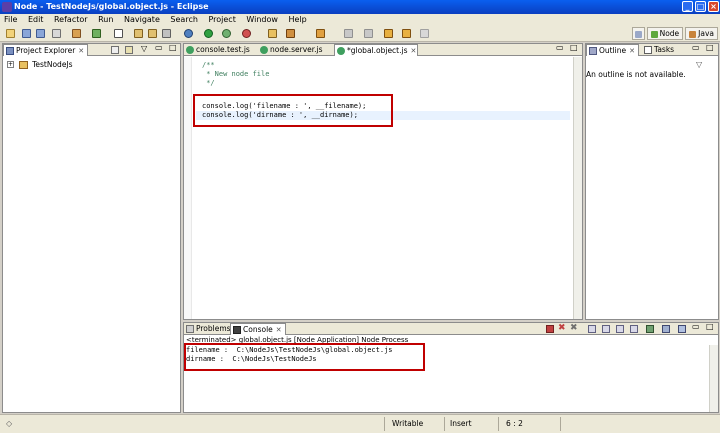  Describe the element at coordinates (220, 50) in the screenshot. I see `tab-console-test-js: console.test.js` at that location.